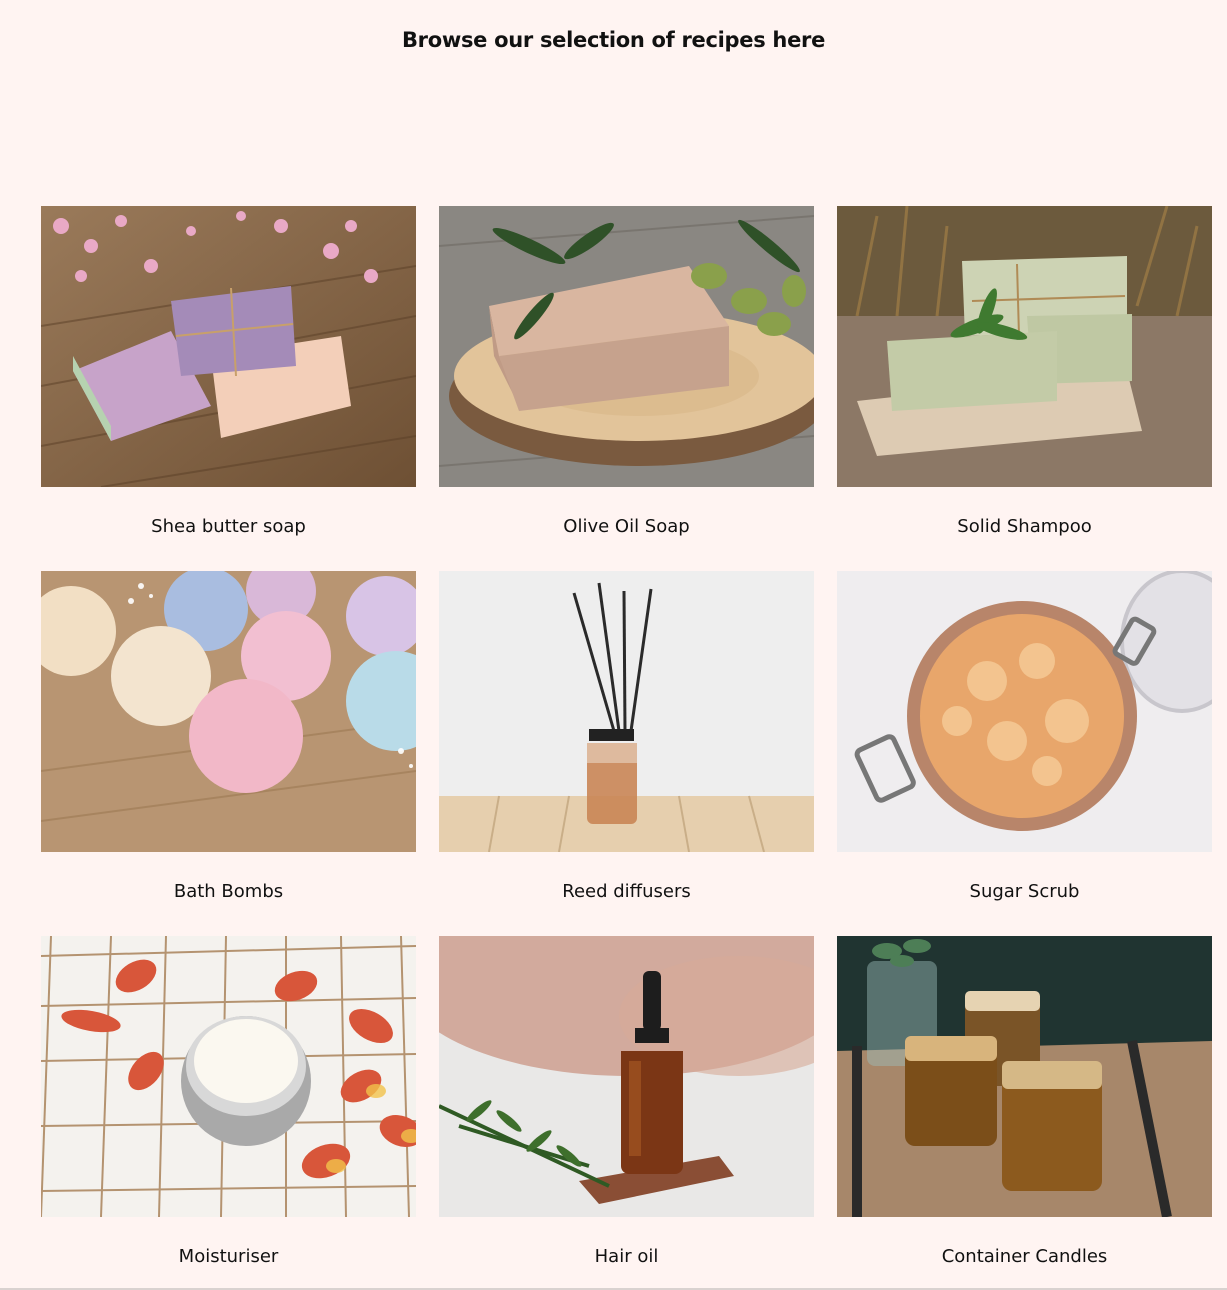 Image resolution: width=1227 pixels, height=1290 pixels. I want to click on recipe-label: Moisturiser, so click(228, 1256).